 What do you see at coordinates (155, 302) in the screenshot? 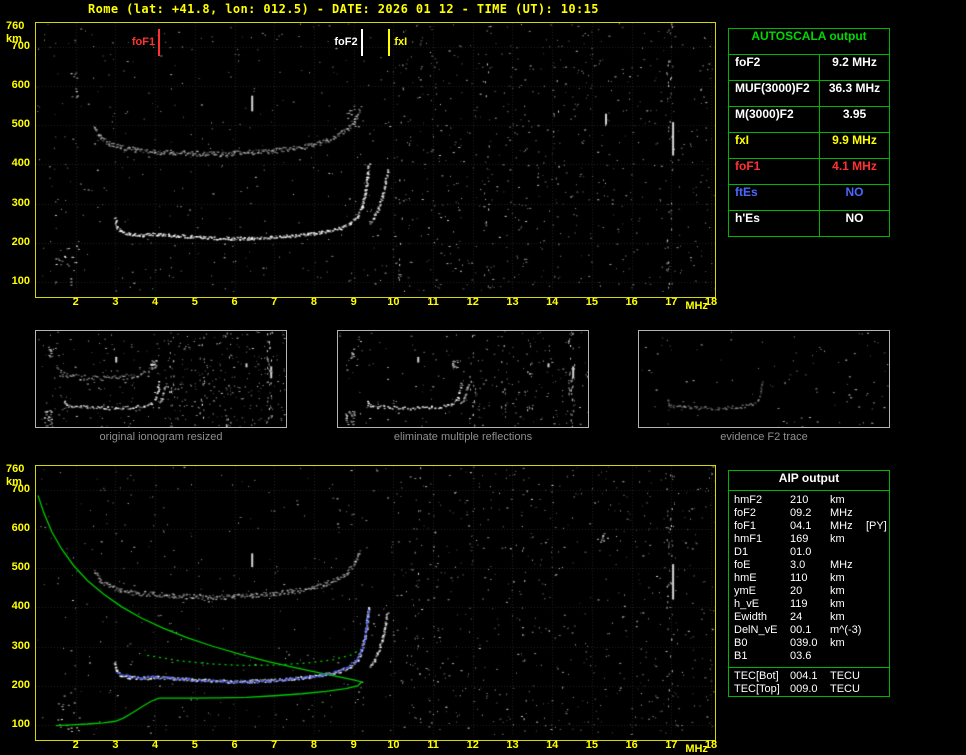
I see `x-tick-label: 4` at bounding box center [155, 302].